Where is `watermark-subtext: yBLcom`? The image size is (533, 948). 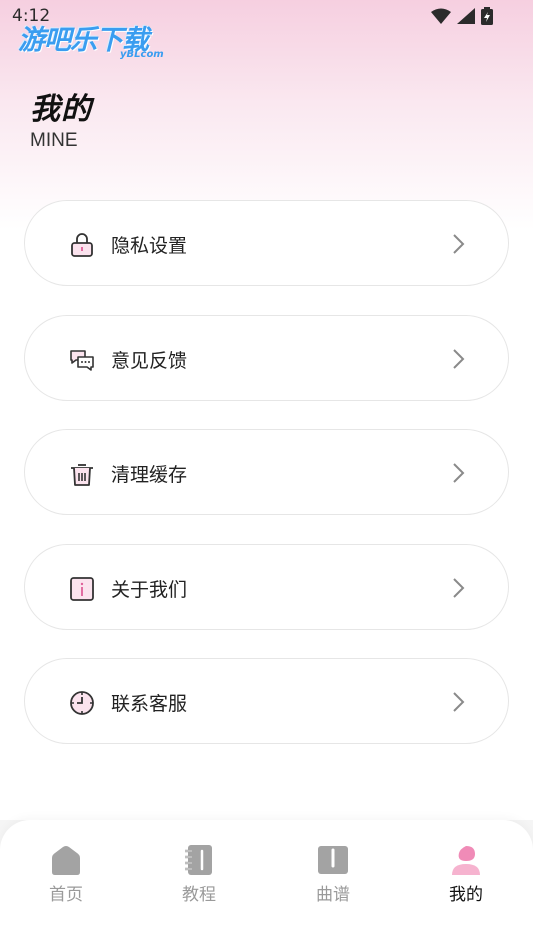 watermark-subtext: yBLcom is located at coordinates (142, 54).